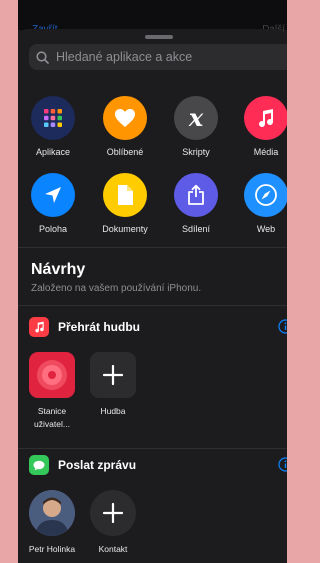  What do you see at coordinates (125, 195) in the screenshot?
I see `document-icon` at bounding box center [125, 195].